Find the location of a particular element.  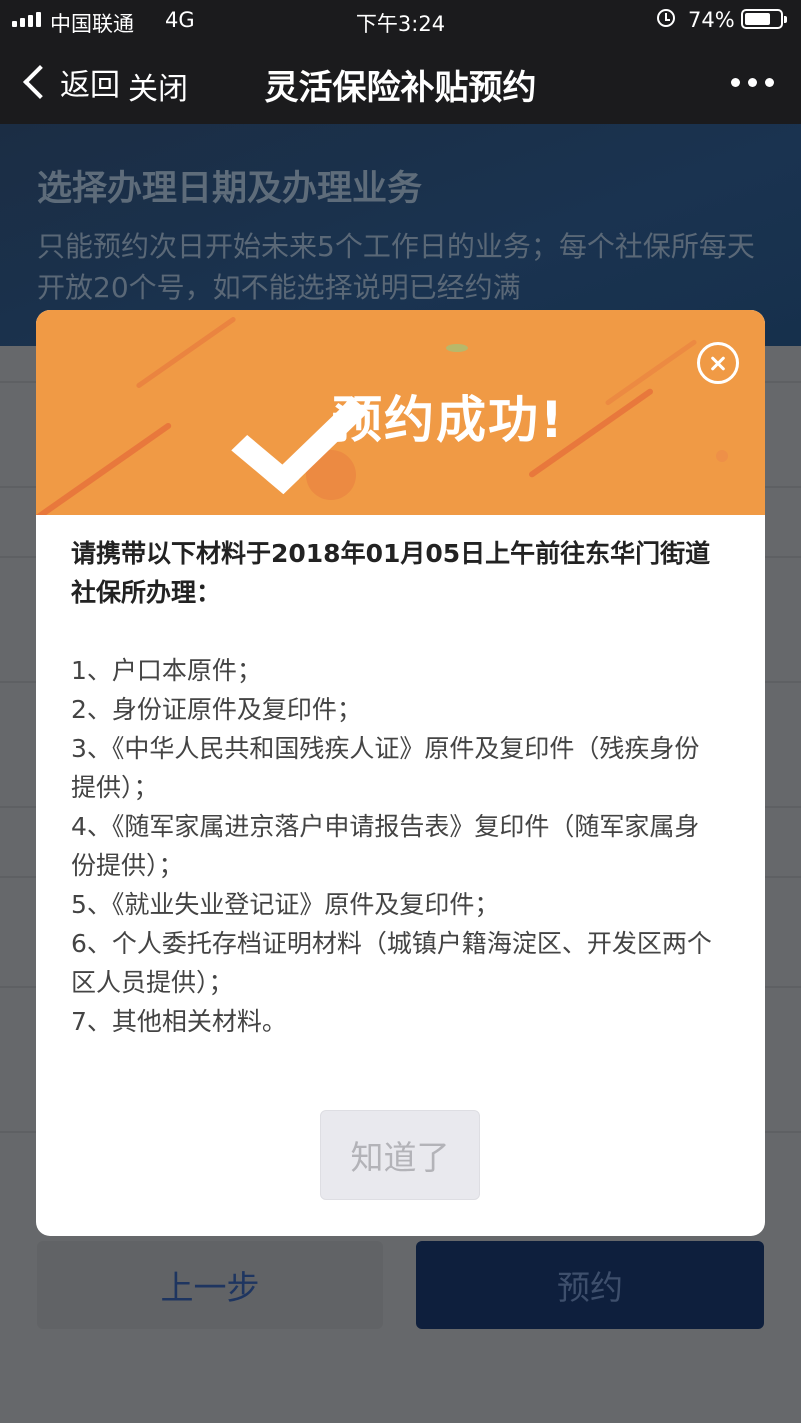

list-item: 3、《中华人民共和国残疾人证》原件及复印件（残疾身份提供）； is located at coordinates (385, 768).